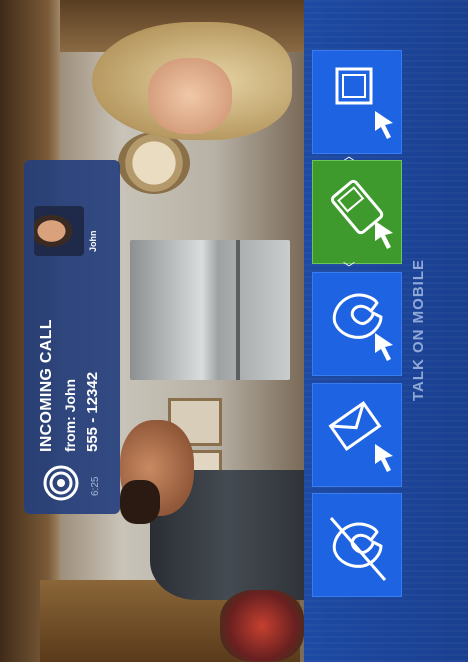 This screenshot has height=662, width=468. What do you see at coordinates (92, 411) in the screenshot?
I see `caller-phone-number: 555 - 12342` at bounding box center [92, 411].